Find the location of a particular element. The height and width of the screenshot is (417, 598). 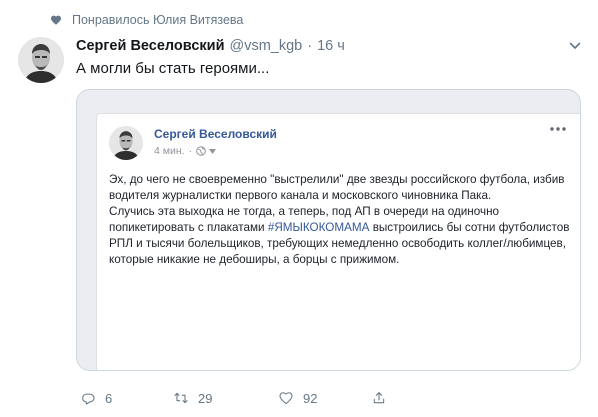

chevron-down-icon is located at coordinates (575, 46).